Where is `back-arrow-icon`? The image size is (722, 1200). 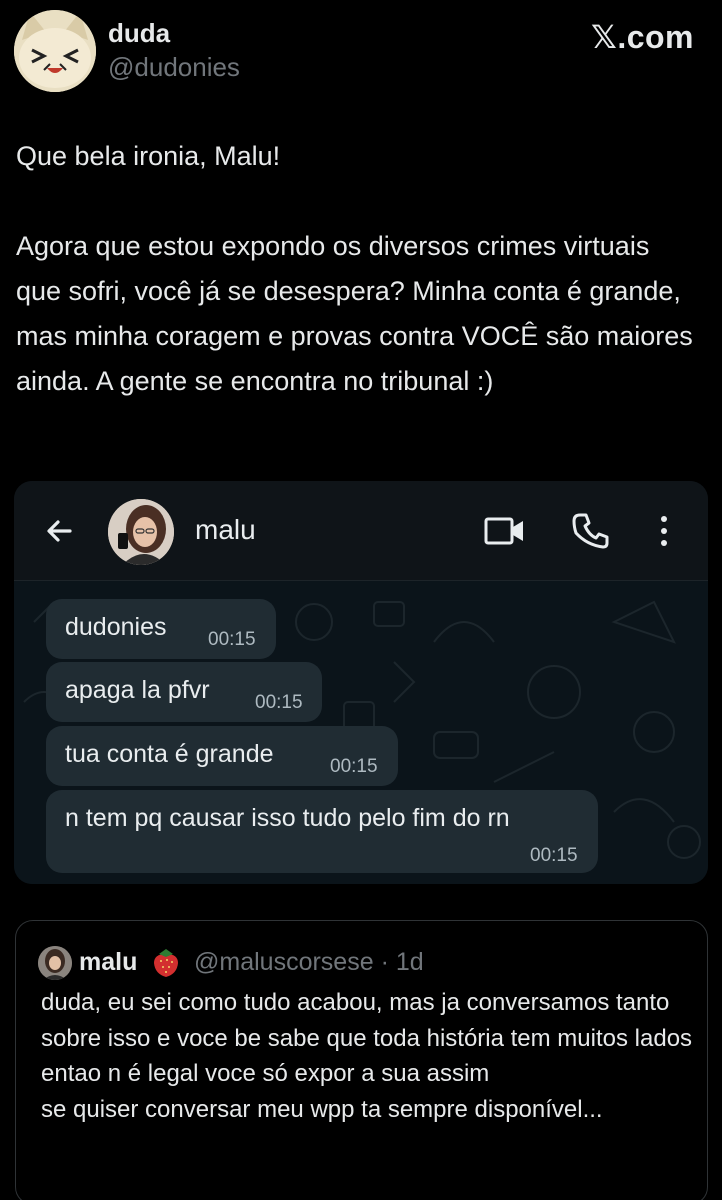 back-arrow-icon is located at coordinates (59, 531).